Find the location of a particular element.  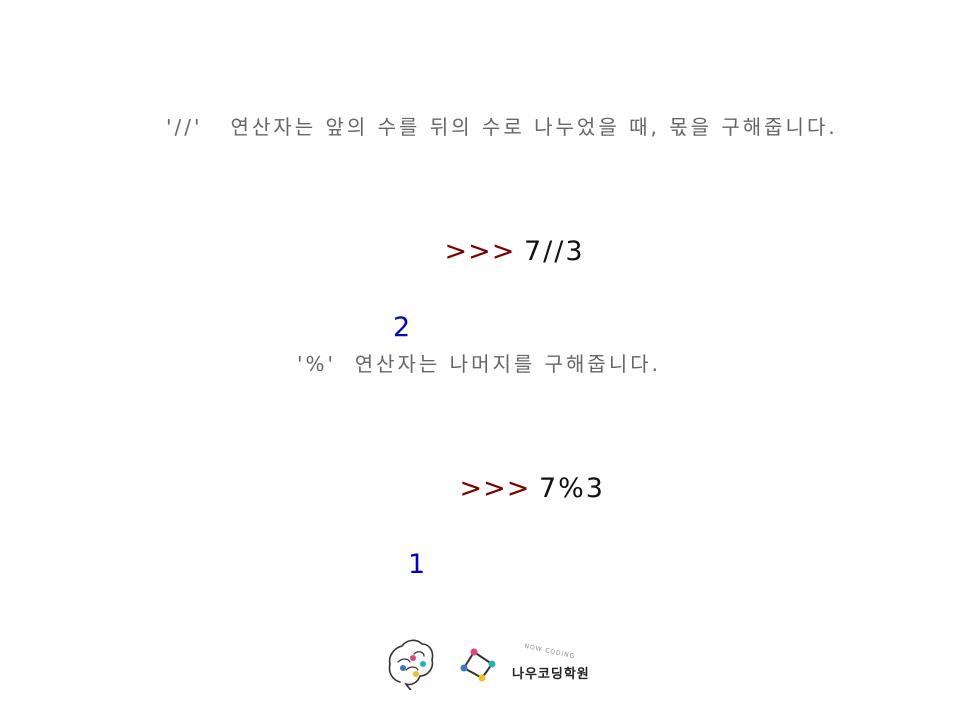

floor-division-code-block: >>> 7//3 2 is located at coordinates (489, 271).